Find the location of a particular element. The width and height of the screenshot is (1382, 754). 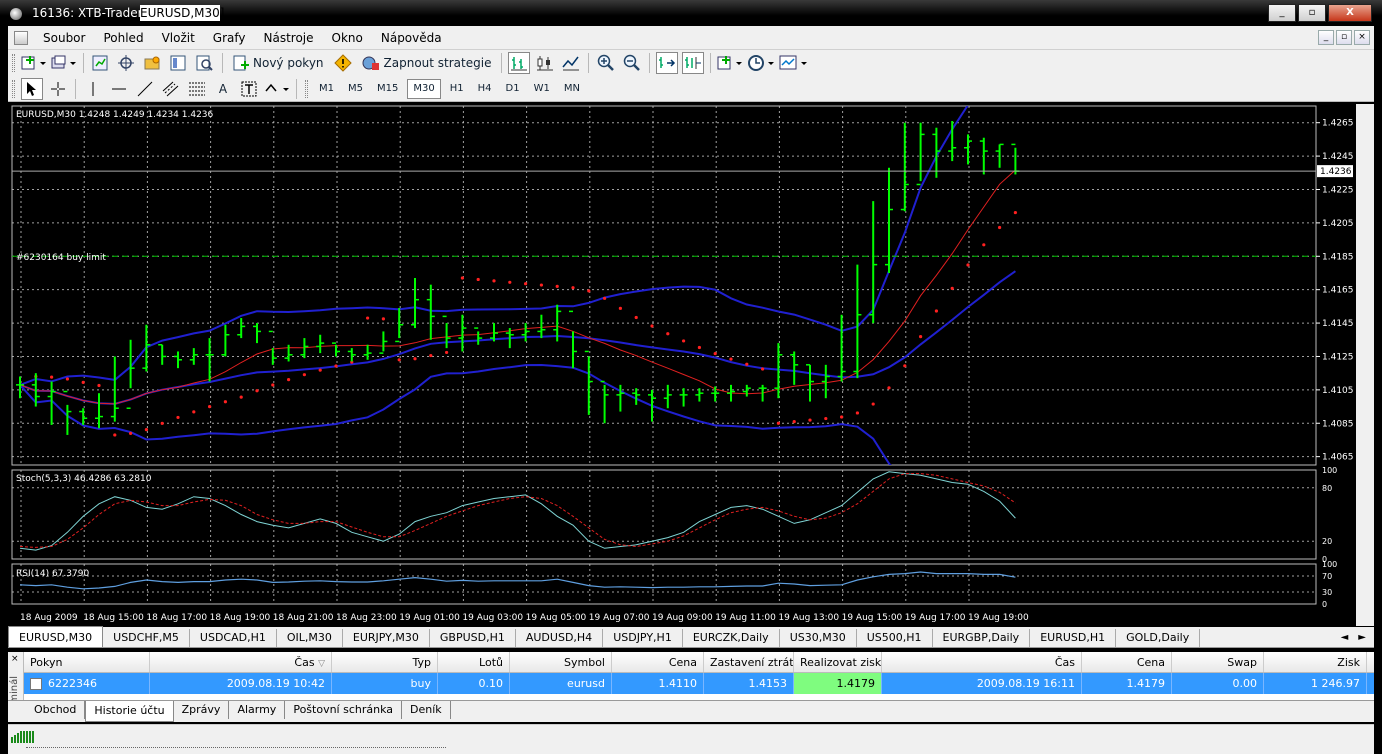

arrows-button is located at coordinates (277, 89).